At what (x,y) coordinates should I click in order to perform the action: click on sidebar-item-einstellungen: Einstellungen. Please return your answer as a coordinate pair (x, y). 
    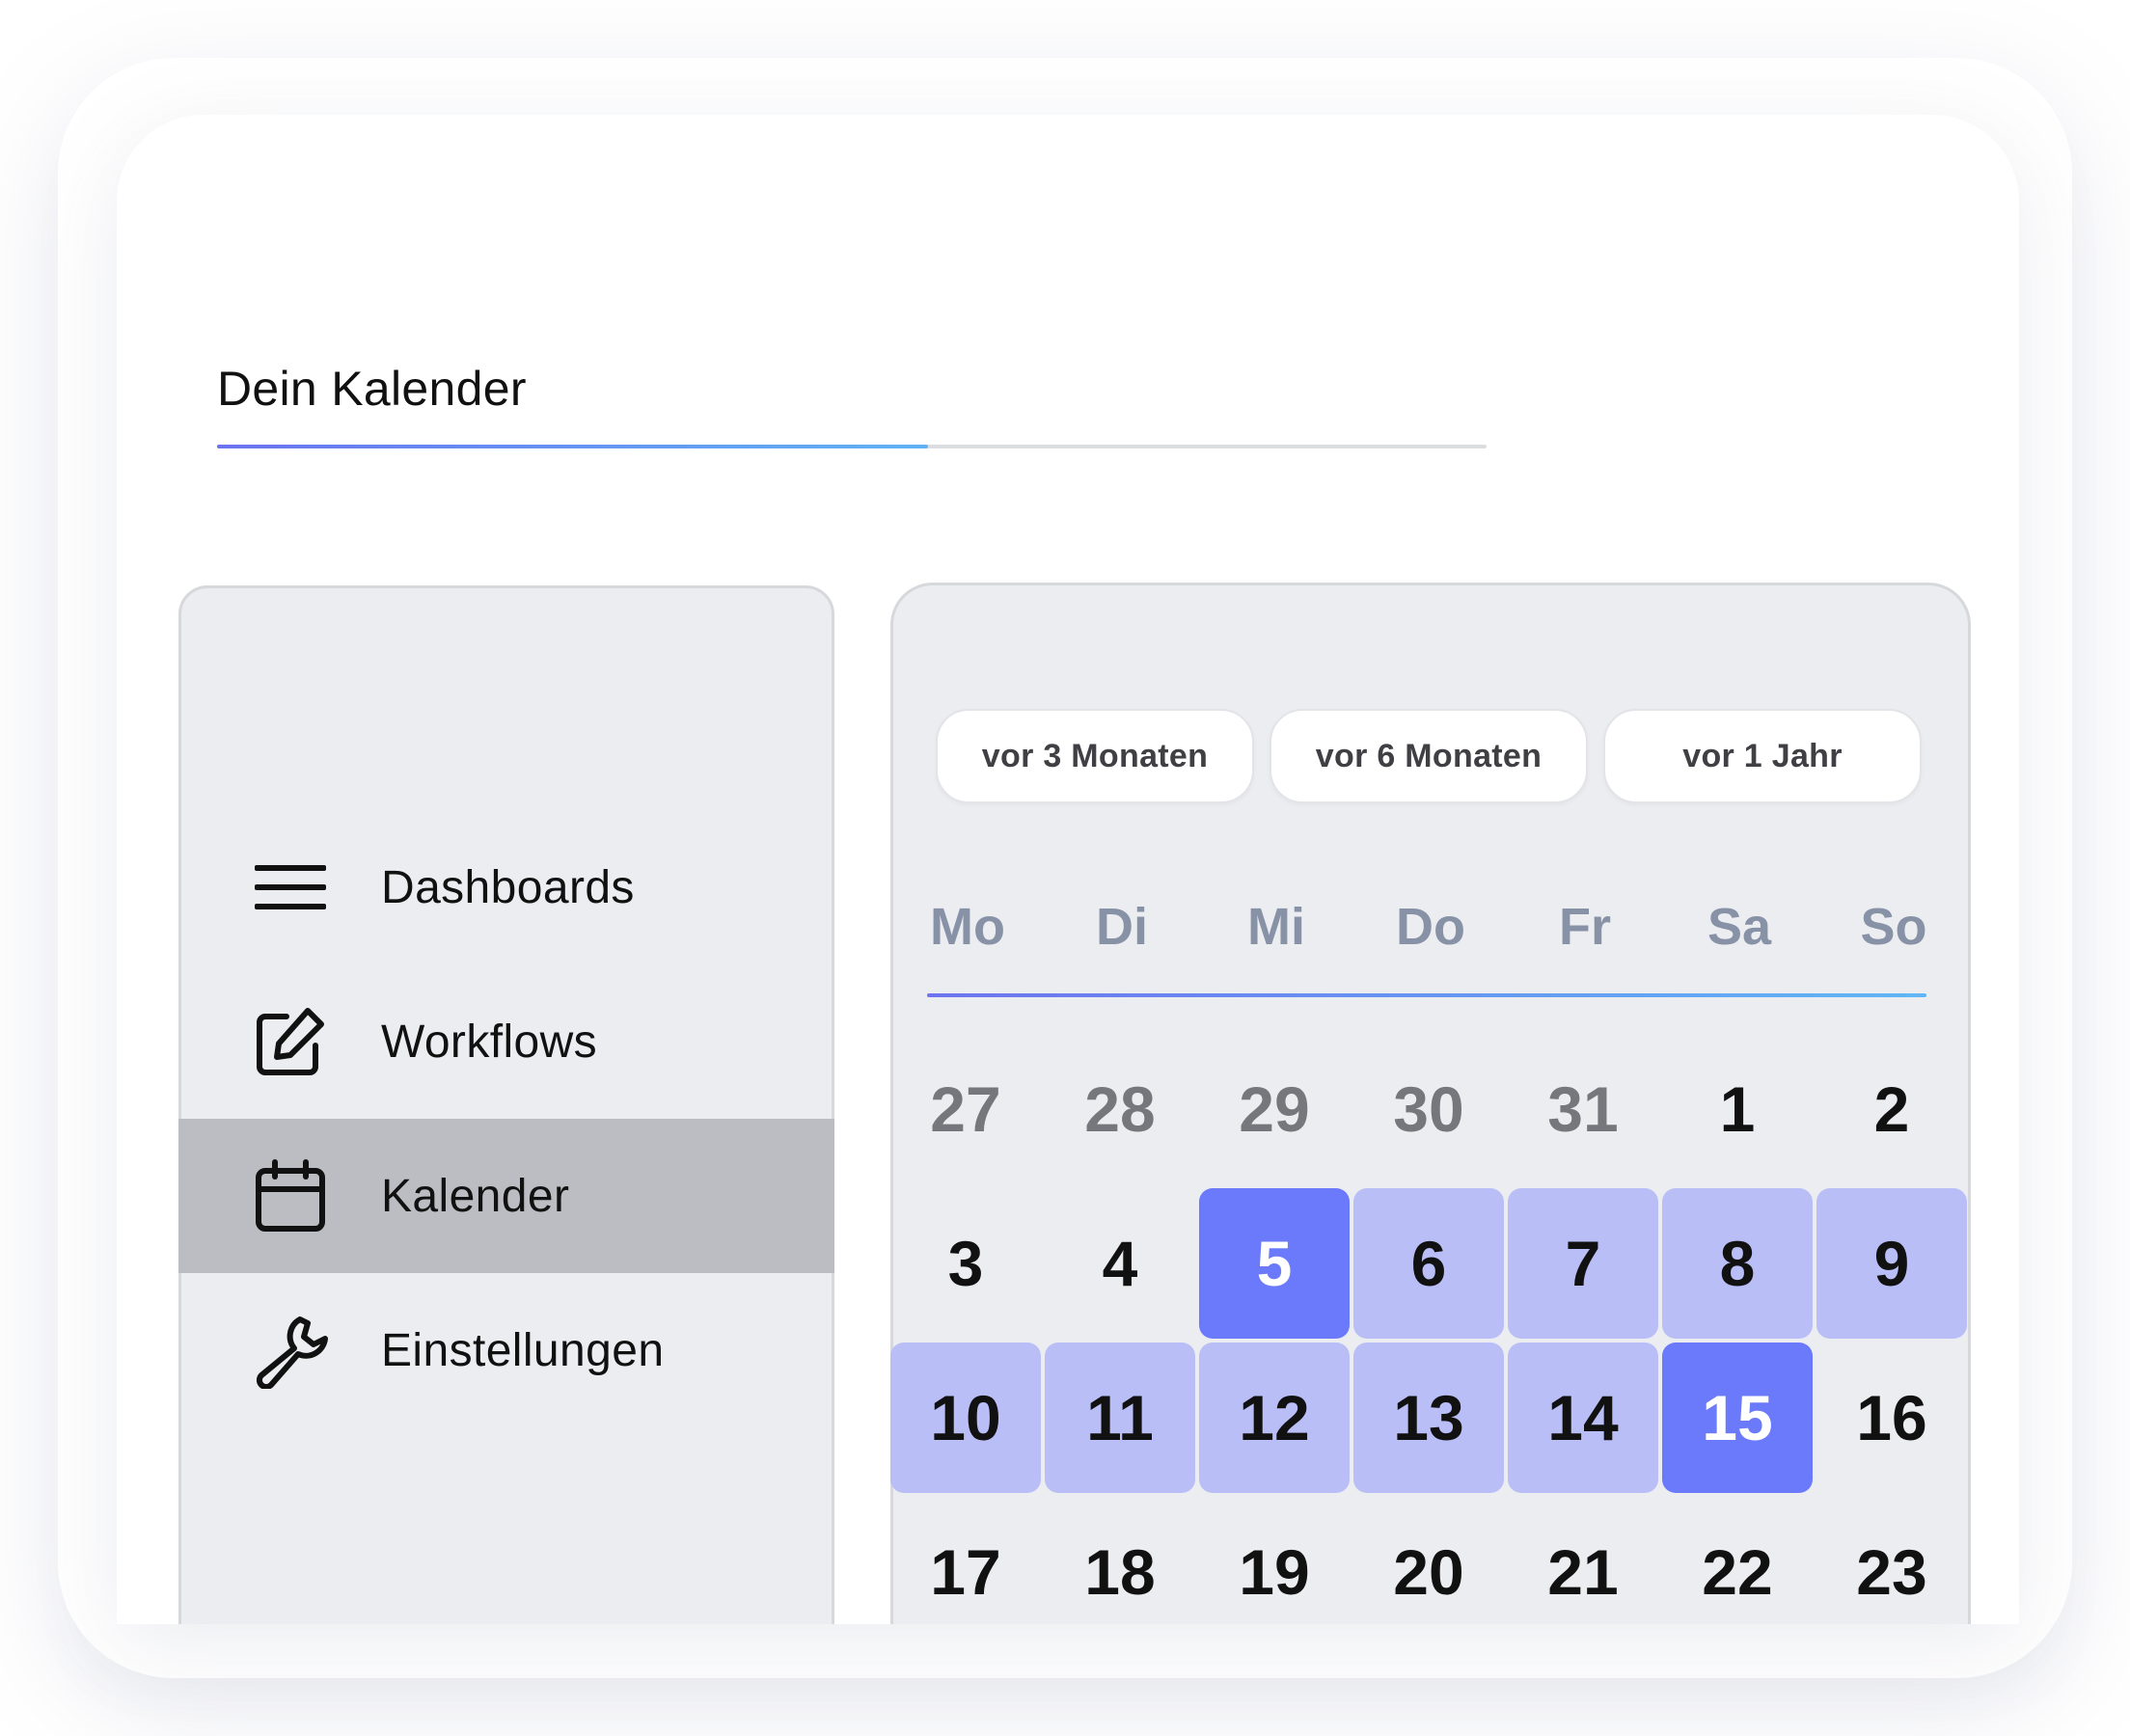
    Looking at the image, I should click on (506, 1350).